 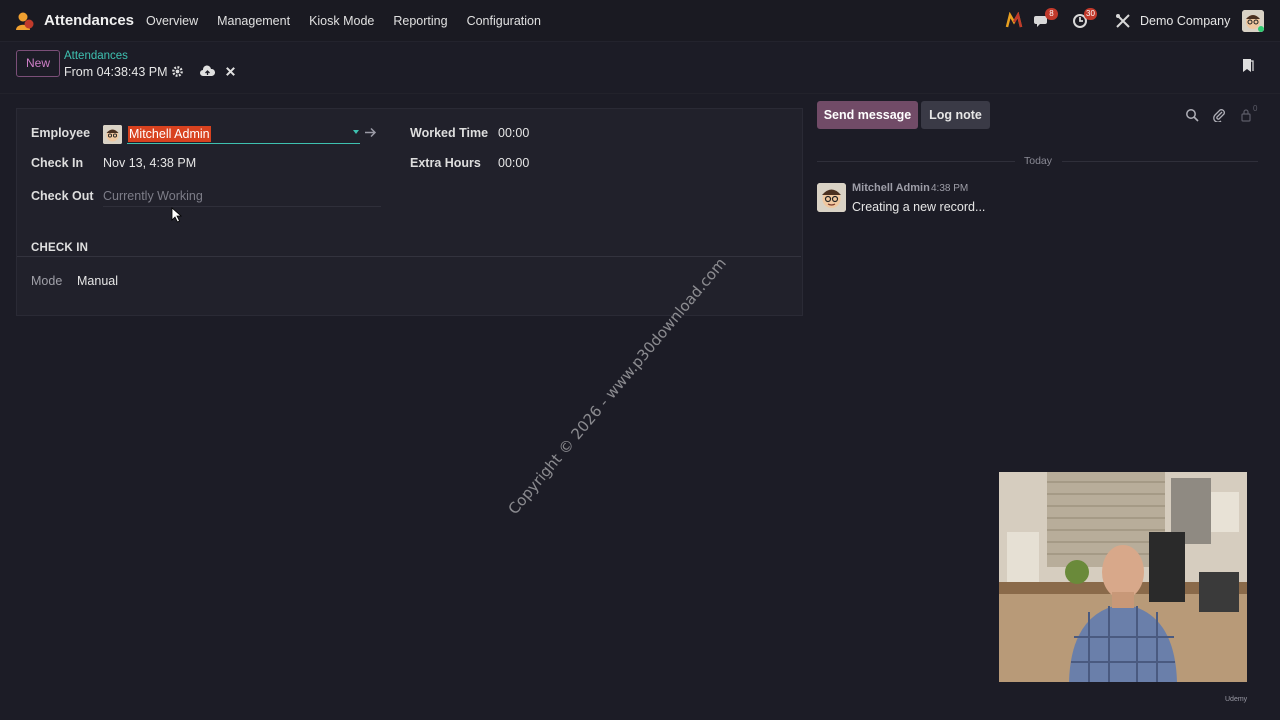 What do you see at coordinates (1051, 14) in the screenshot?
I see `messages-badge: 8` at bounding box center [1051, 14].